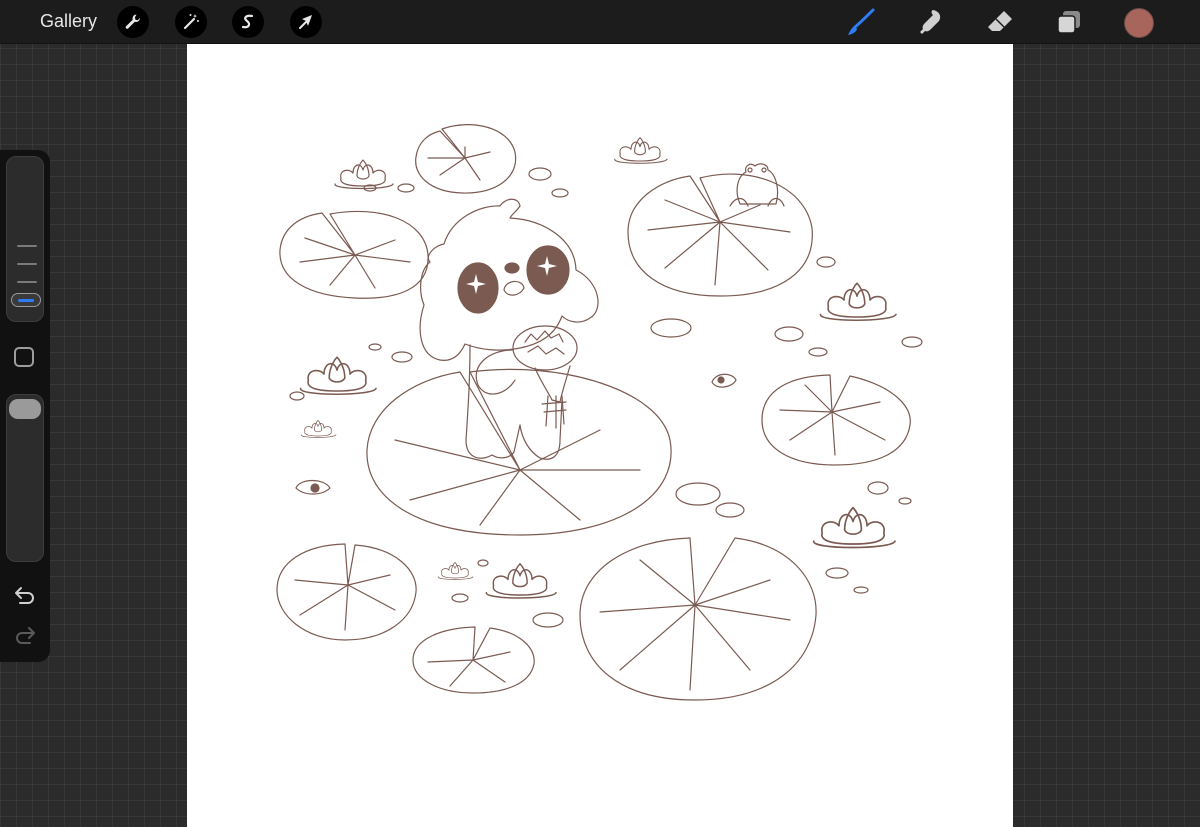  Describe the element at coordinates (26, 300) in the screenshot. I see `brush-size-handle` at that location.